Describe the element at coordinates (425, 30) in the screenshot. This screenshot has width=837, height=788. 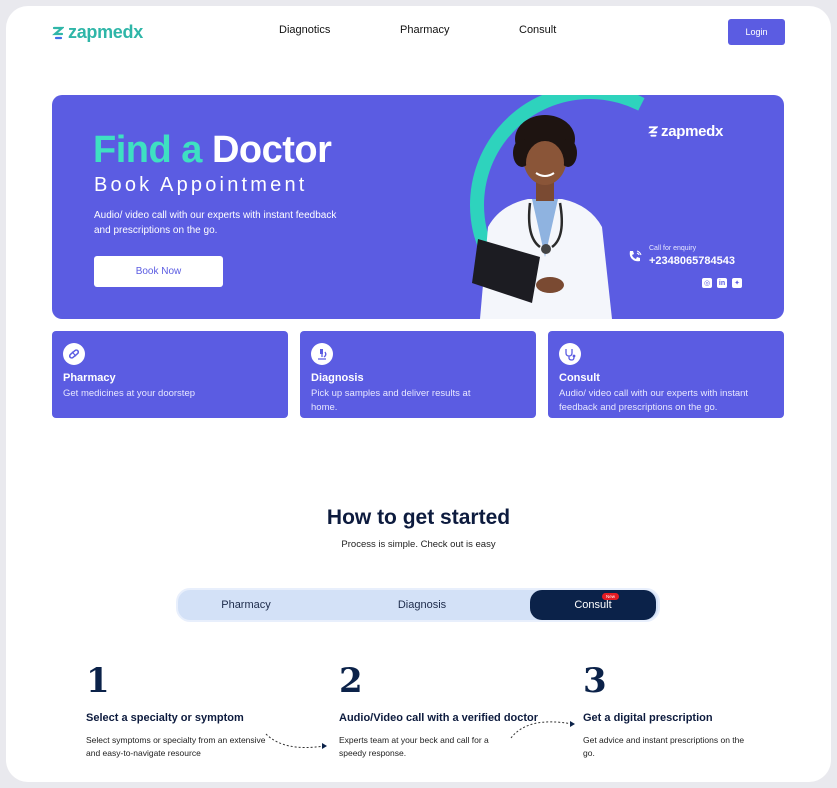
I see `nav-pharmacy: Pharmacy` at that location.